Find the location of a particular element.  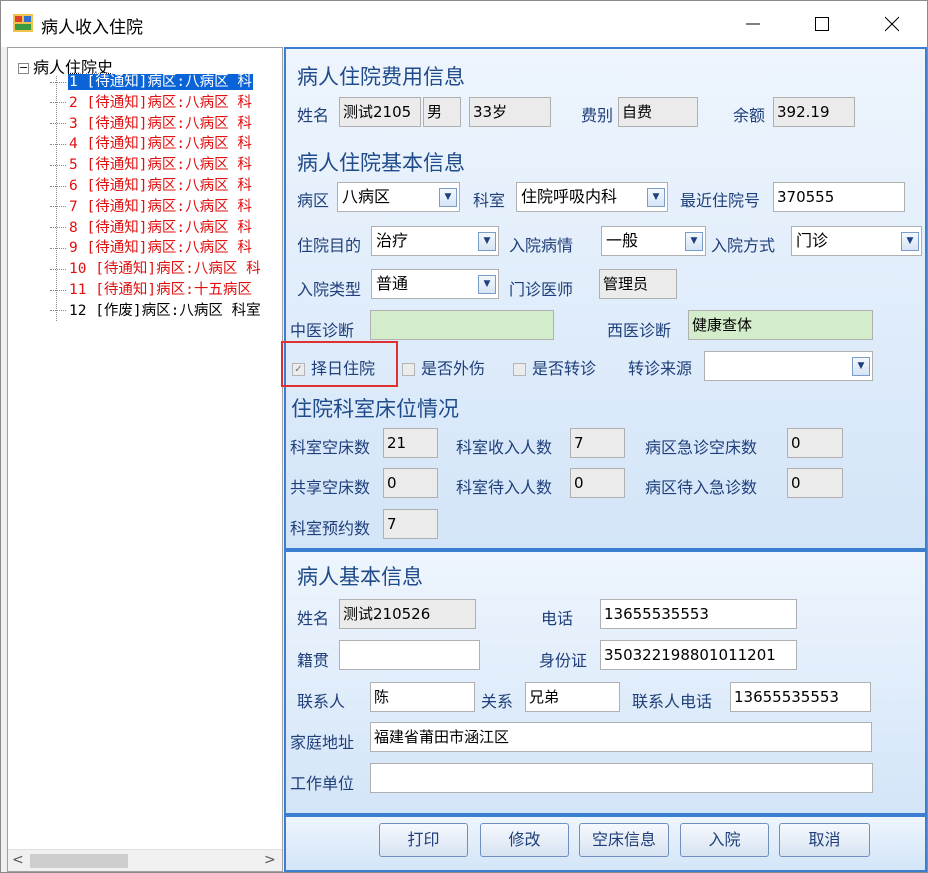

tree-item: 8 [待通知]病区:八病区 科 is located at coordinates (151, 228).